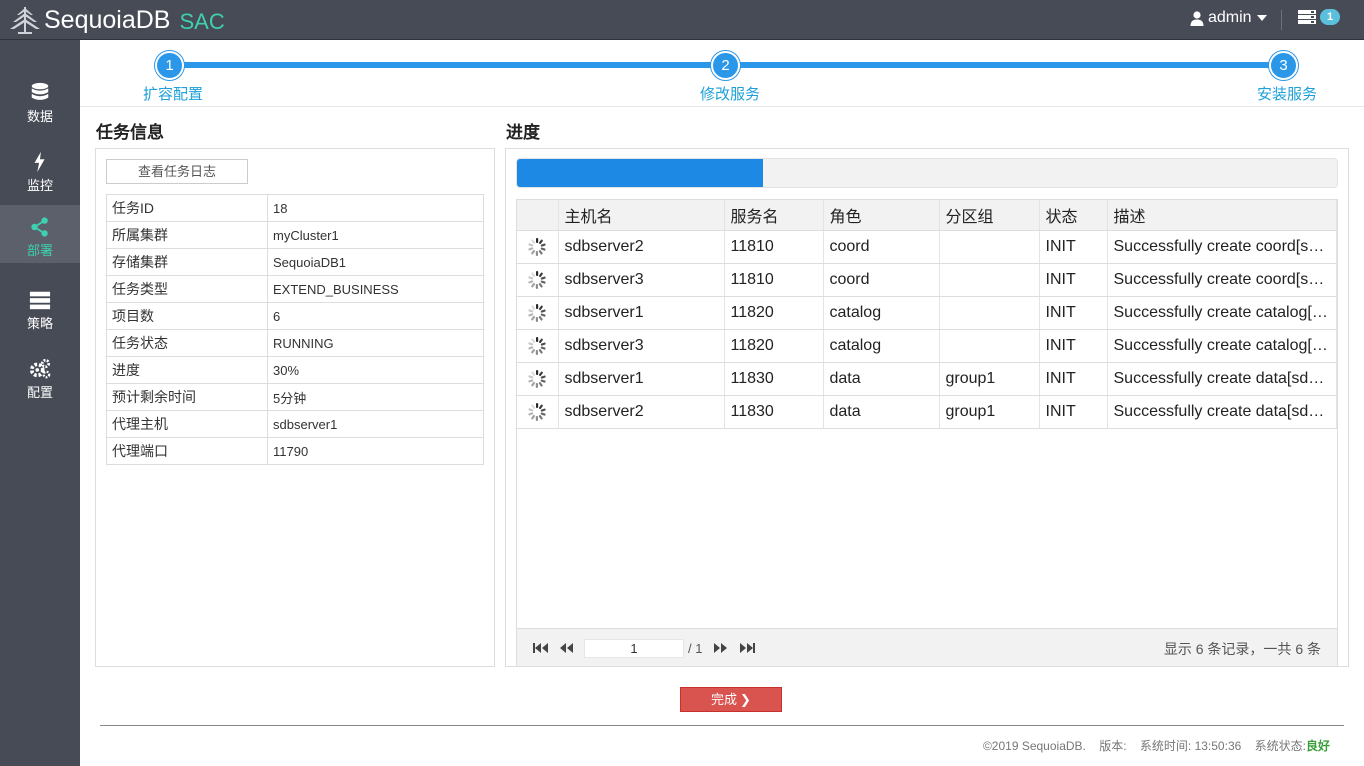 This screenshot has width=1364, height=766. What do you see at coordinates (640, 173) in the screenshot?
I see `progress-bar-fill` at bounding box center [640, 173].